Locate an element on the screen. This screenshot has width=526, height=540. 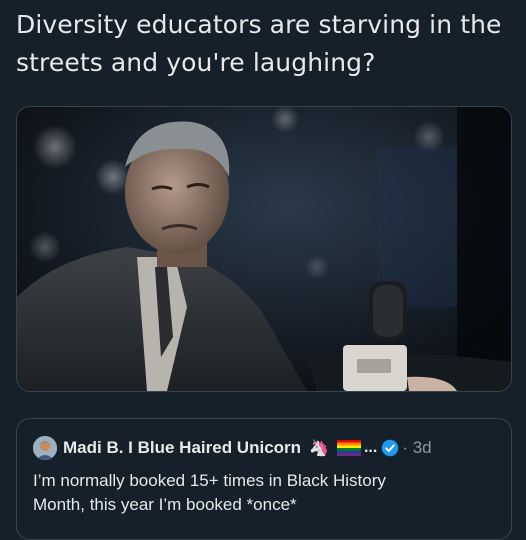
rainbow-flag-icon is located at coordinates (348, 448).